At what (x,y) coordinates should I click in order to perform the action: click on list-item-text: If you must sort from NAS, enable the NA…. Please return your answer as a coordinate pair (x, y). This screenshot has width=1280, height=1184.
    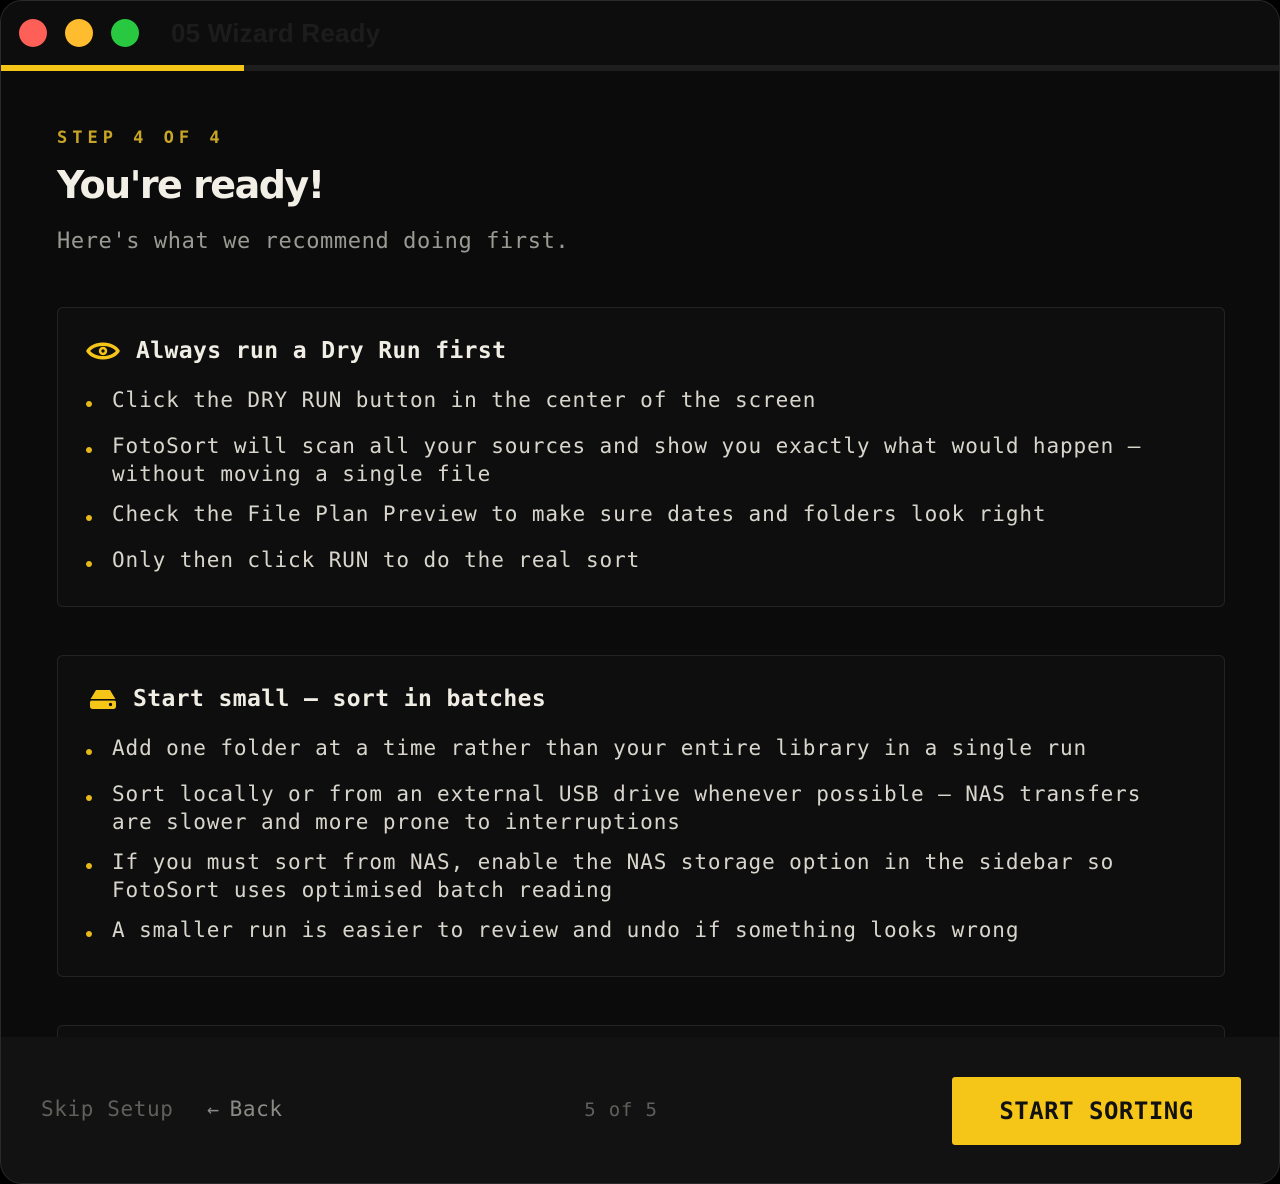
    Looking at the image, I should click on (613, 876).